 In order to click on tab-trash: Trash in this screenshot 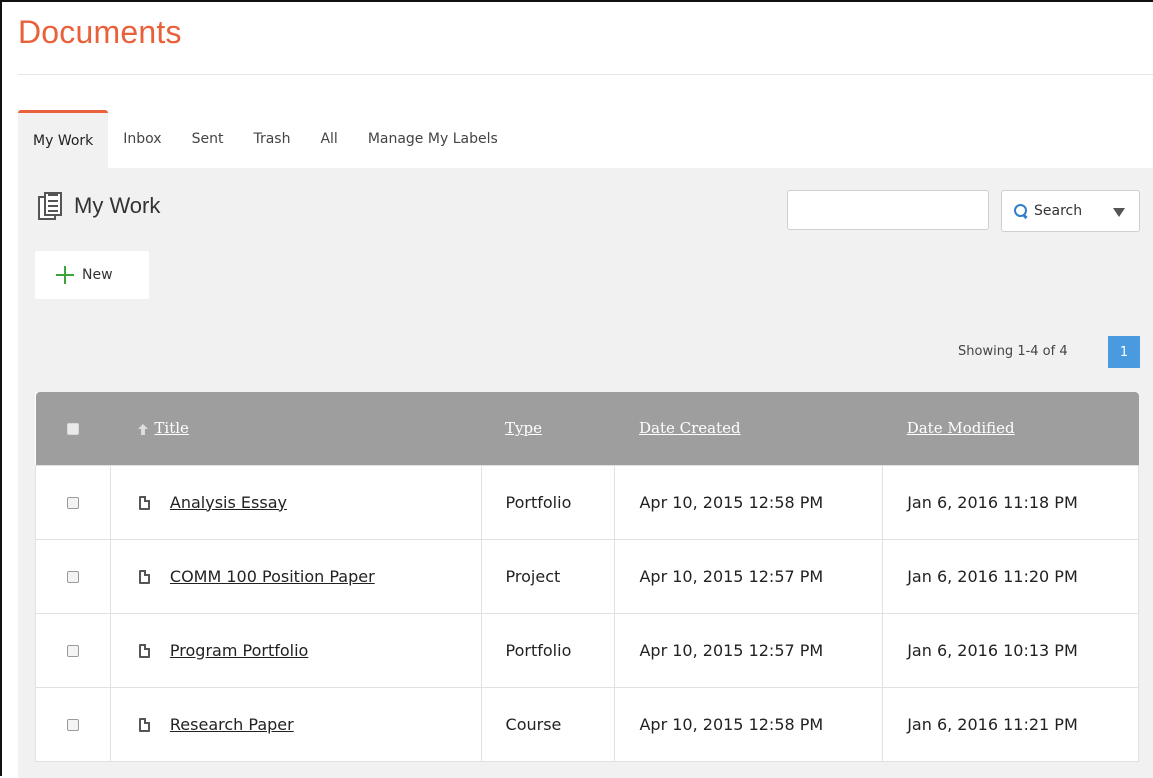, I will do `click(271, 139)`.